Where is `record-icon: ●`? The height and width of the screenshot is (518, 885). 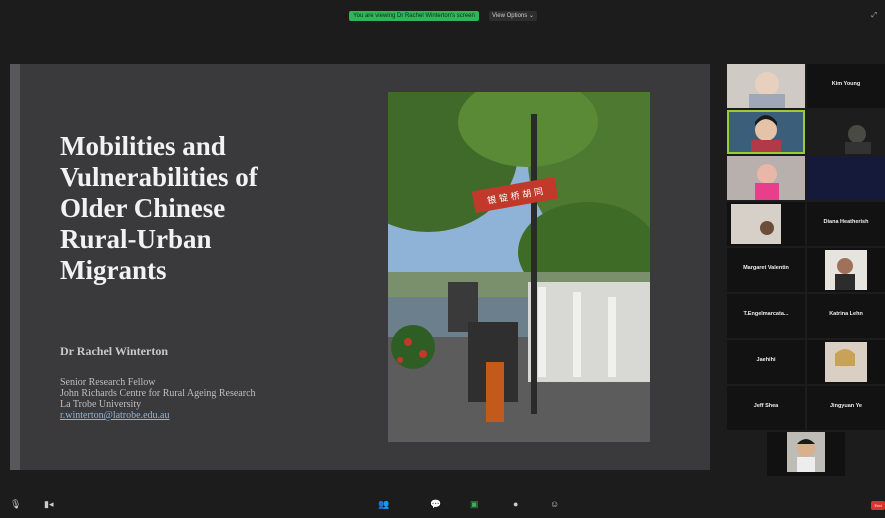
record-icon: ● is located at coordinates (515, 504).